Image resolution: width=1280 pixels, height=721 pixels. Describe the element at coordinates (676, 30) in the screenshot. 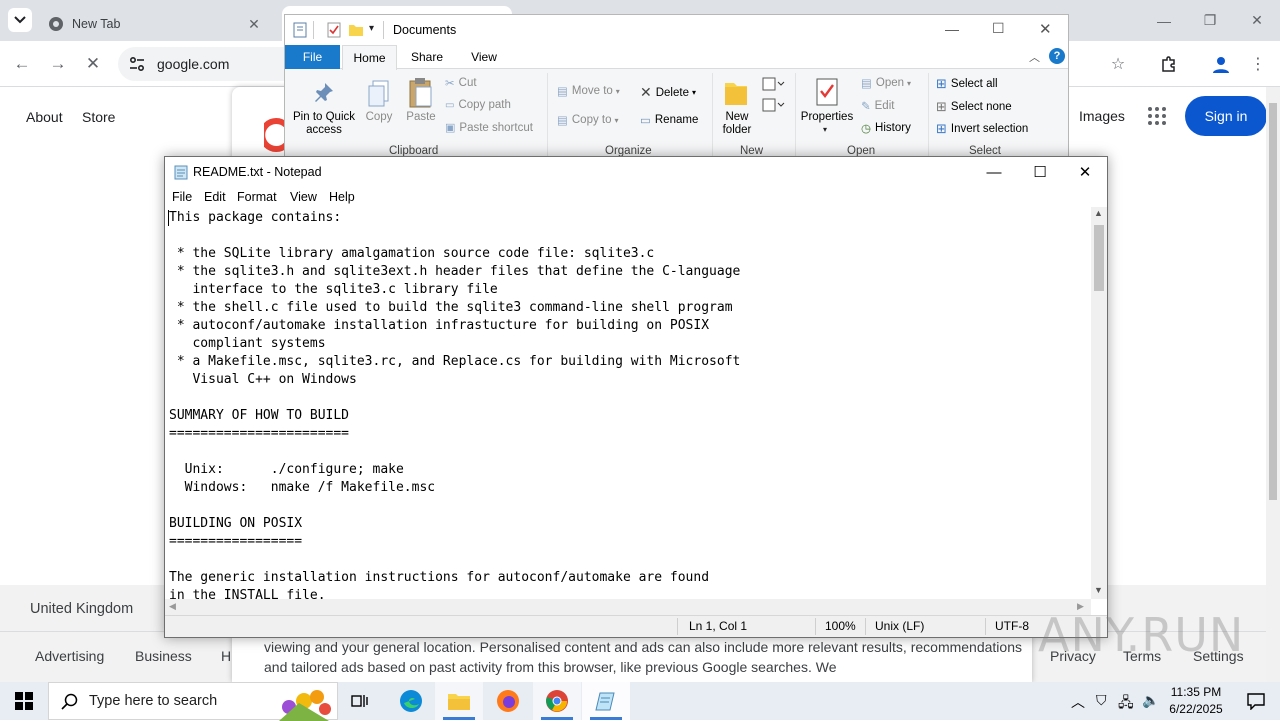

I see `explorer-titlebar: ▾ Documents — ☐ ✕` at that location.